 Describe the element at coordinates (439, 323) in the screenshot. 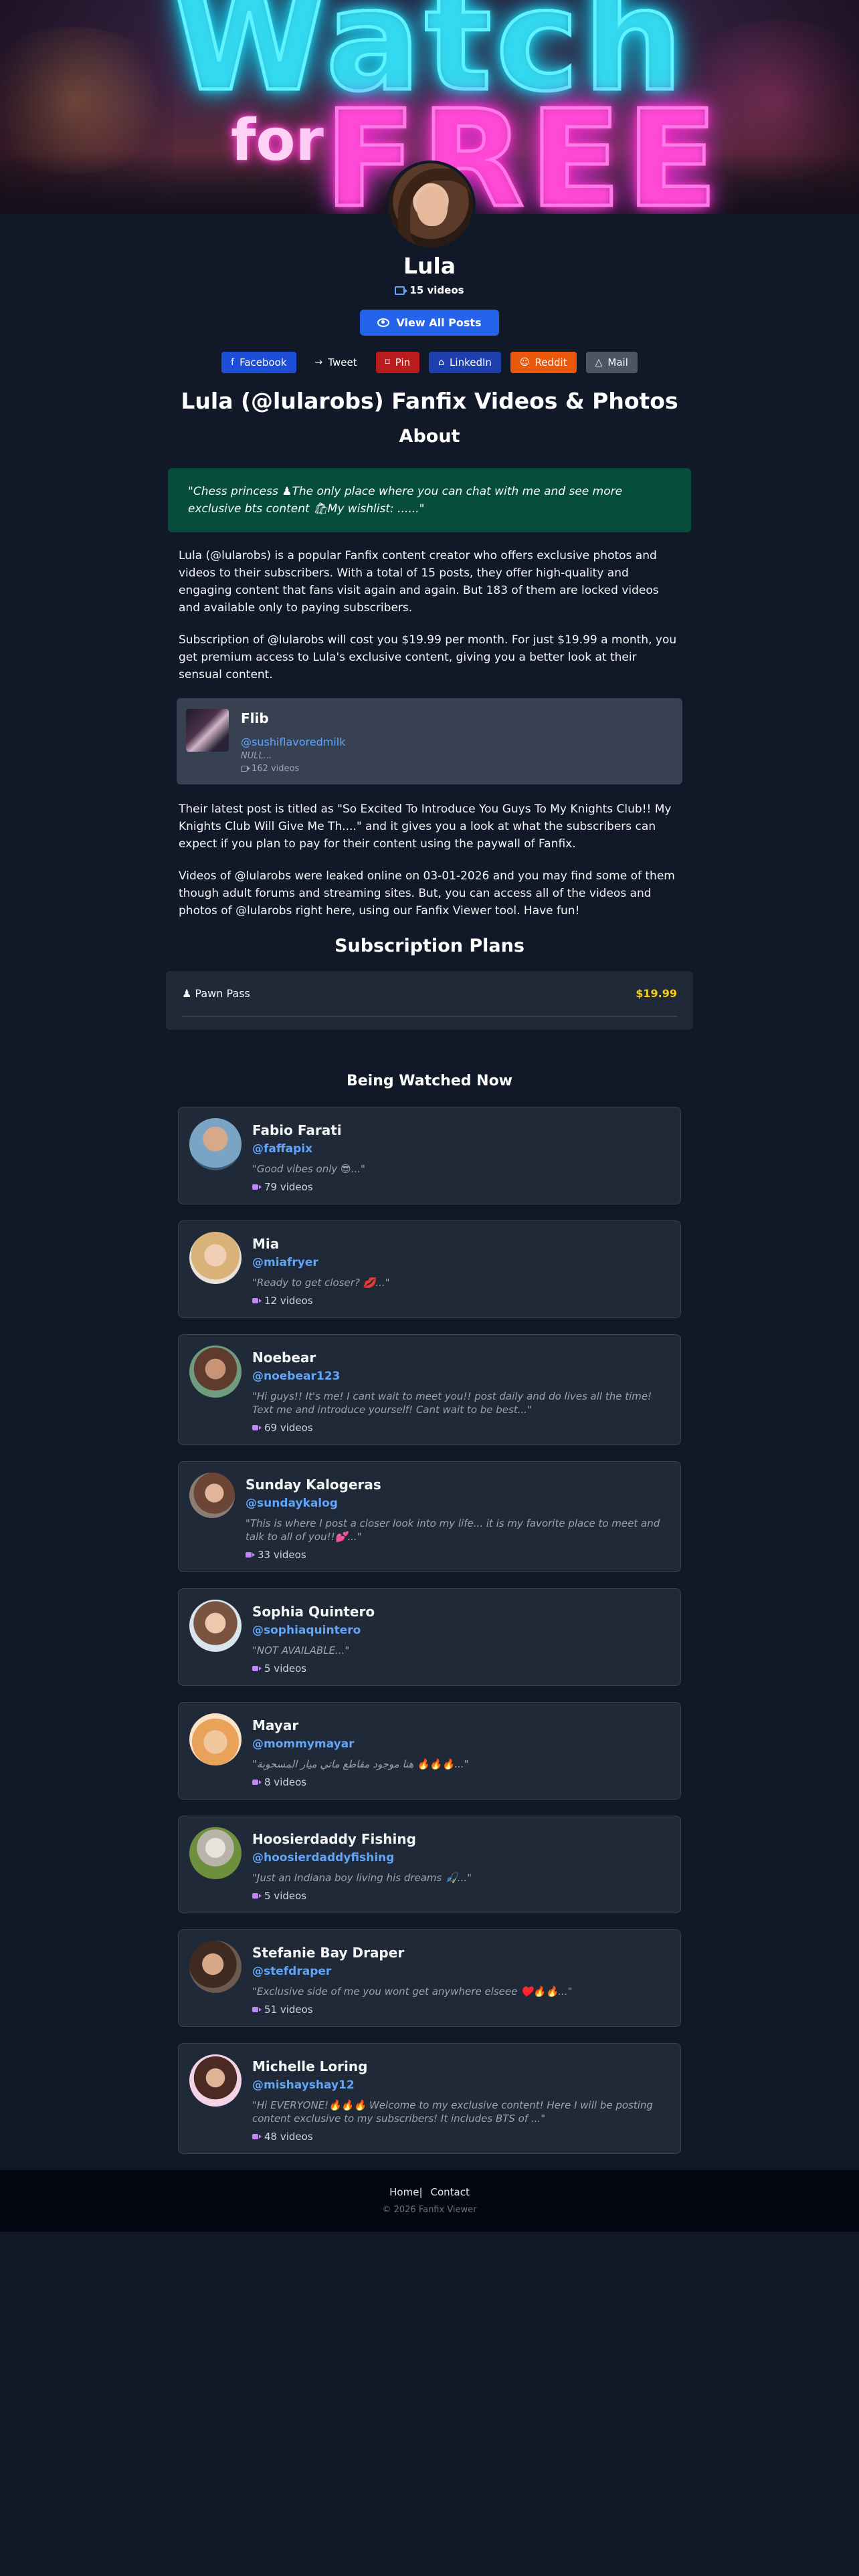

I see `view-all-posts-label: View All Posts` at that location.